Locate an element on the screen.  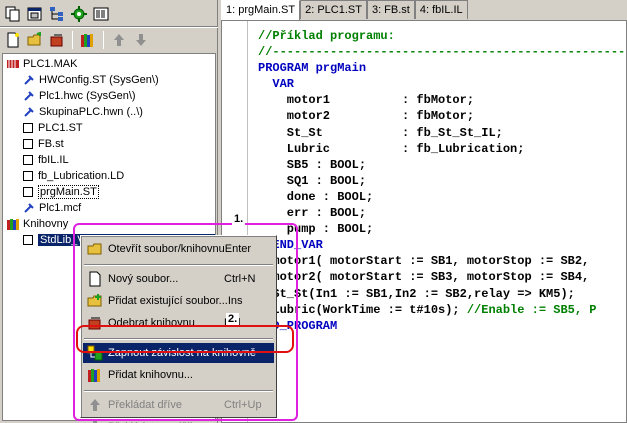
code-line: pump : BOOL; is located at coordinates (316, 229).